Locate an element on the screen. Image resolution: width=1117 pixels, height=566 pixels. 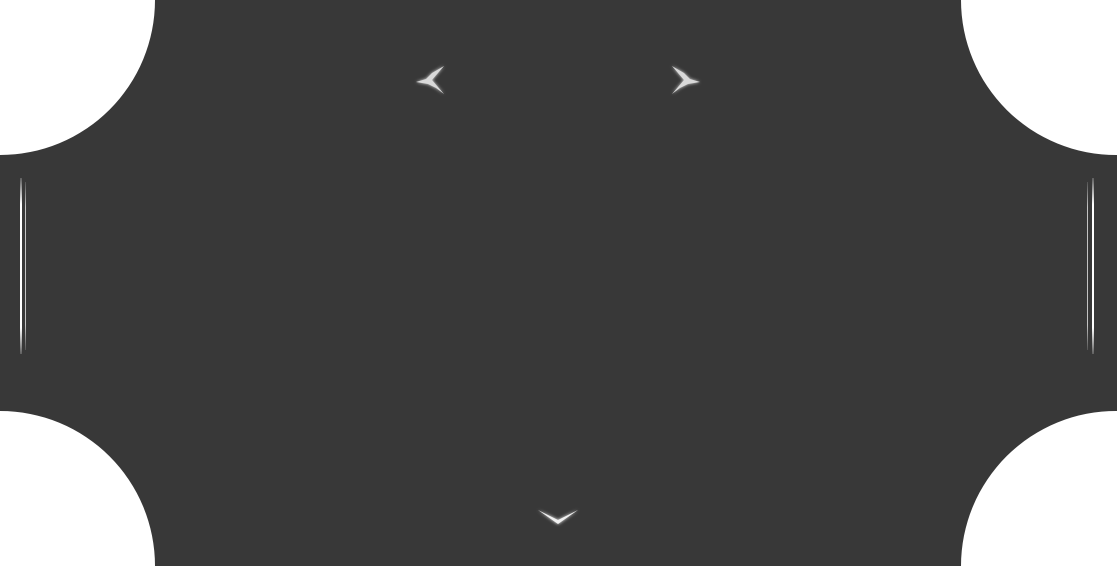
left-side-bar is located at coordinates (23, 266).